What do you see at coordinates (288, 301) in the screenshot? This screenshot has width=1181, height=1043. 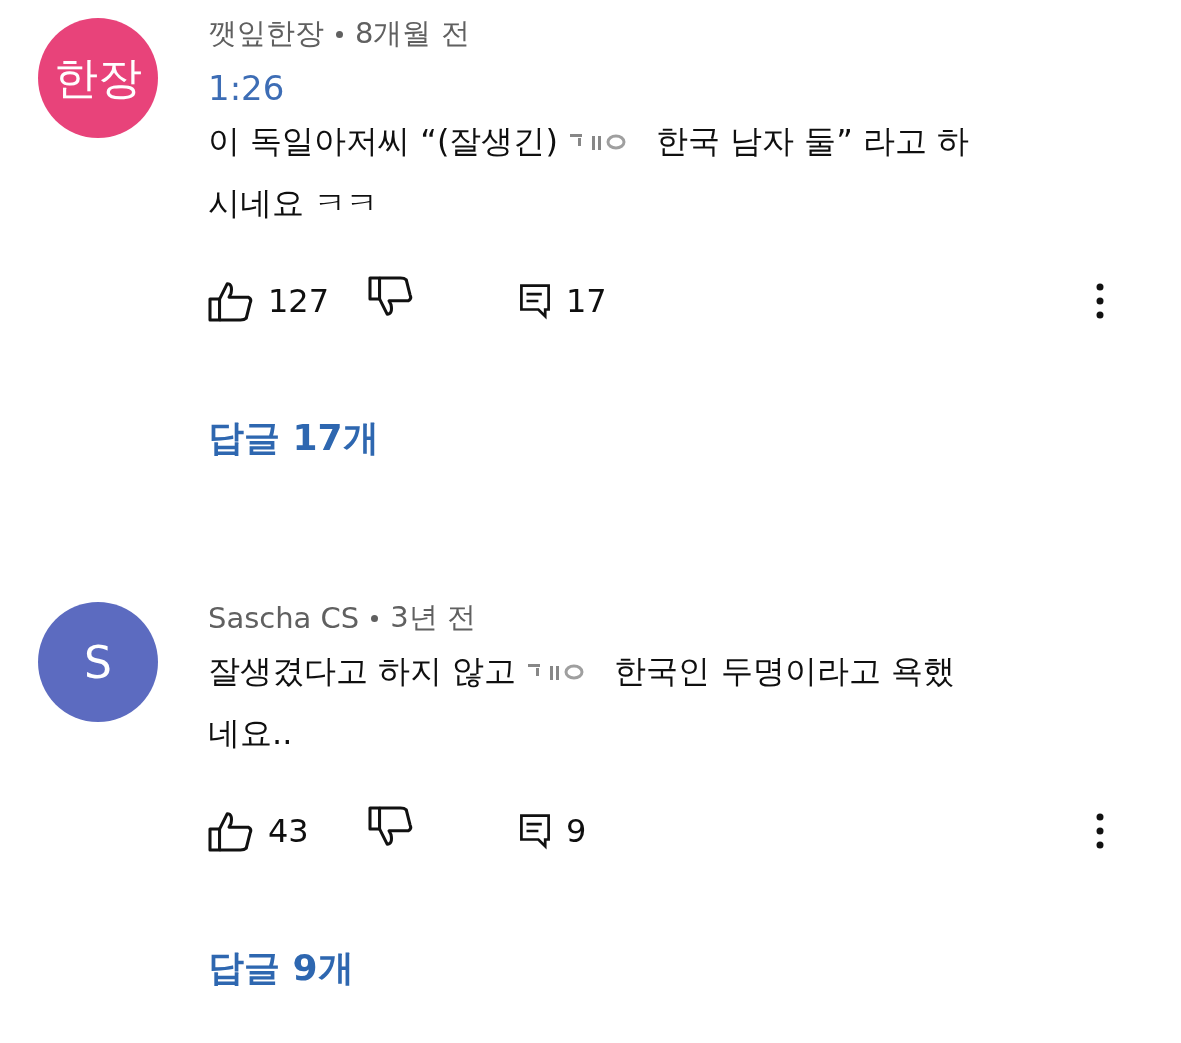 I see `like-button: 127` at bounding box center [288, 301].